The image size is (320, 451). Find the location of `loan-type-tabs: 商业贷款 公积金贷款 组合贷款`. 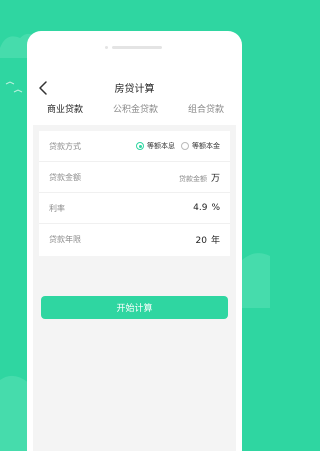

loan-type-tabs: 商业贷款 公积金贷款 组合贷款 is located at coordinates (134, 113).